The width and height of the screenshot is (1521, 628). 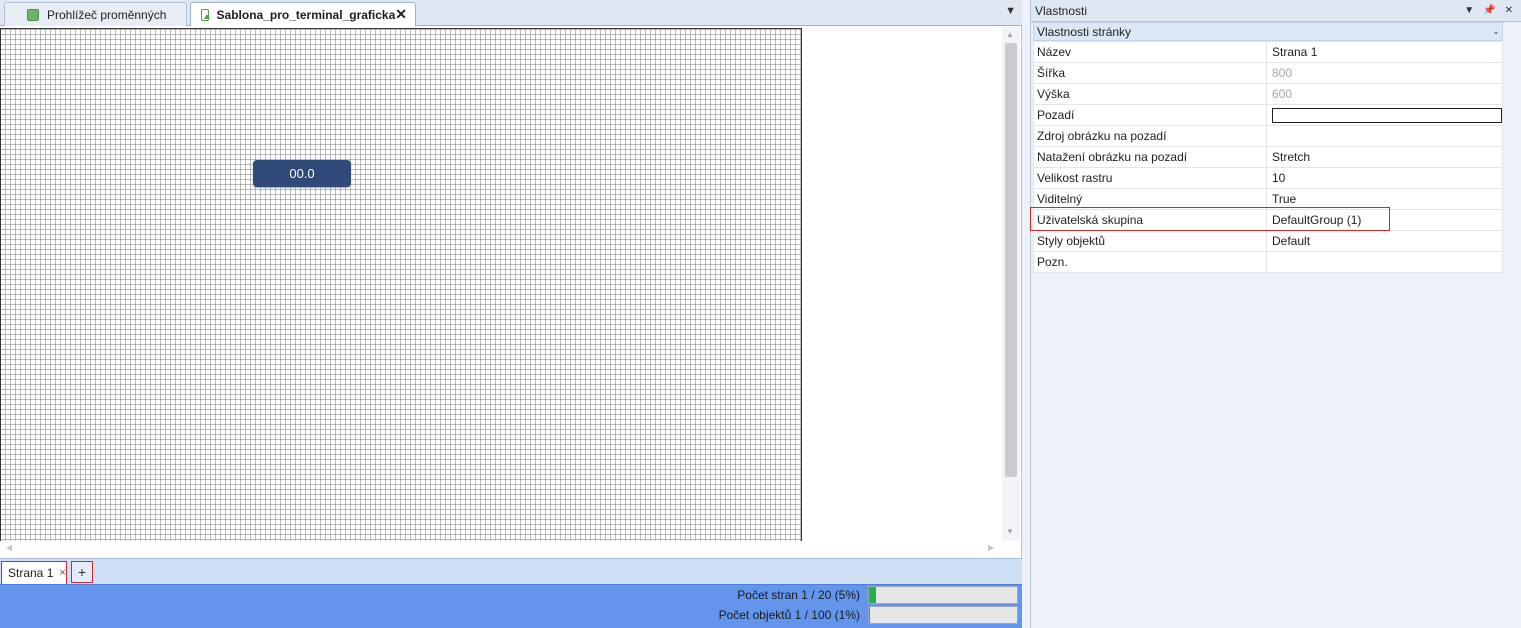 What do you see at coordinates (1011, 260) in the screenshot?
I see `scroll-thumb` at bounding box center [1011, 260].